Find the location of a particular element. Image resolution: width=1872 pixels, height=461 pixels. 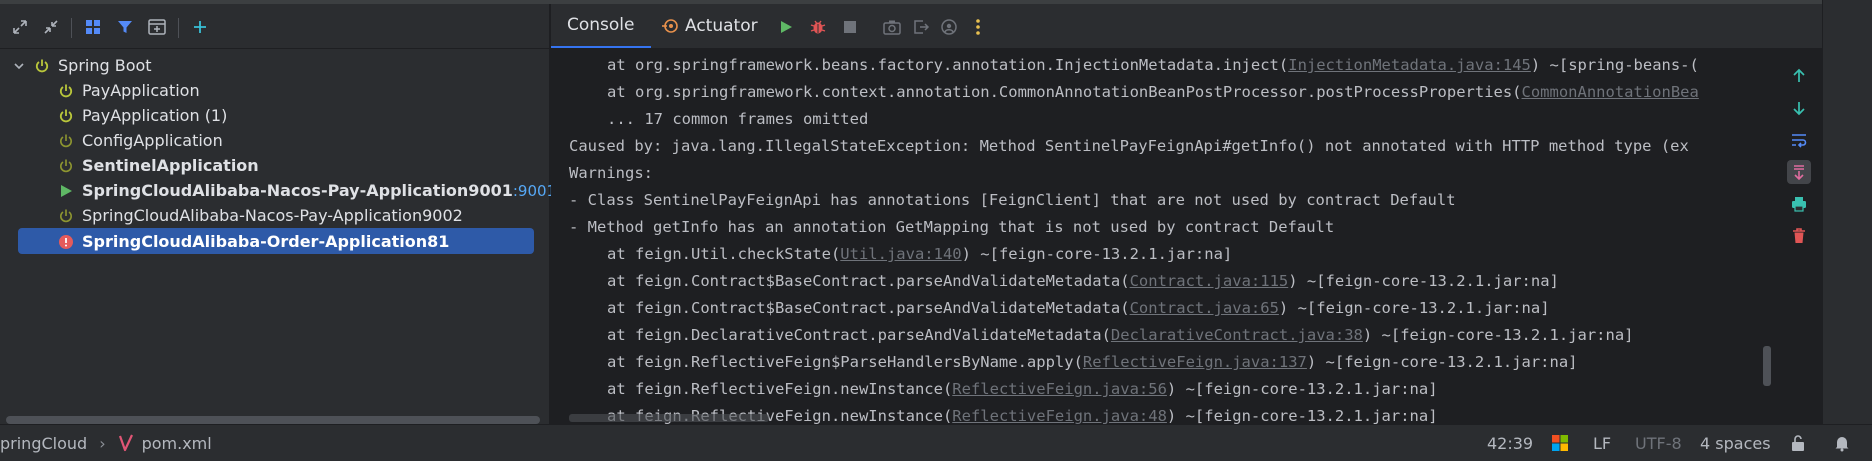

tree-item-config-application: ConfigApplication is located at coordinates (140, 140).